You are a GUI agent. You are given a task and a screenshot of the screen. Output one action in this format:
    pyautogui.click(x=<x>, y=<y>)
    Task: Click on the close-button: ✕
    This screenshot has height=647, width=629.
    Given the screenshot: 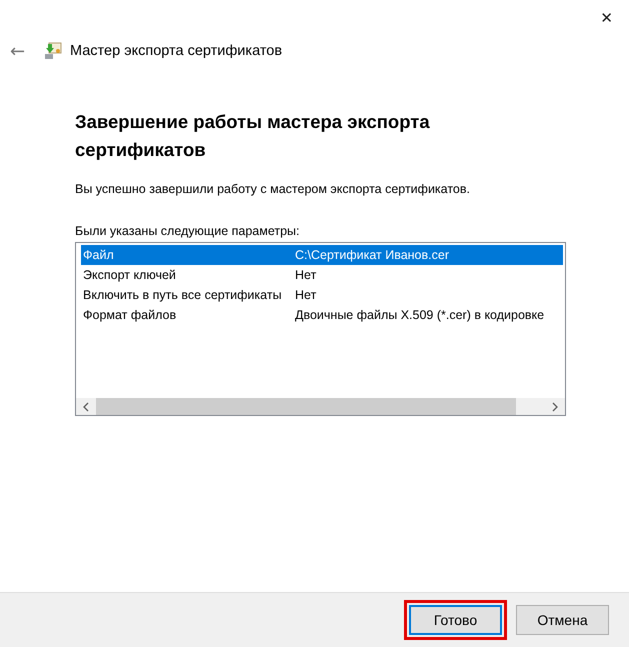 What is the action you would take?
    pyautogui.click(x=606, y=18)
    